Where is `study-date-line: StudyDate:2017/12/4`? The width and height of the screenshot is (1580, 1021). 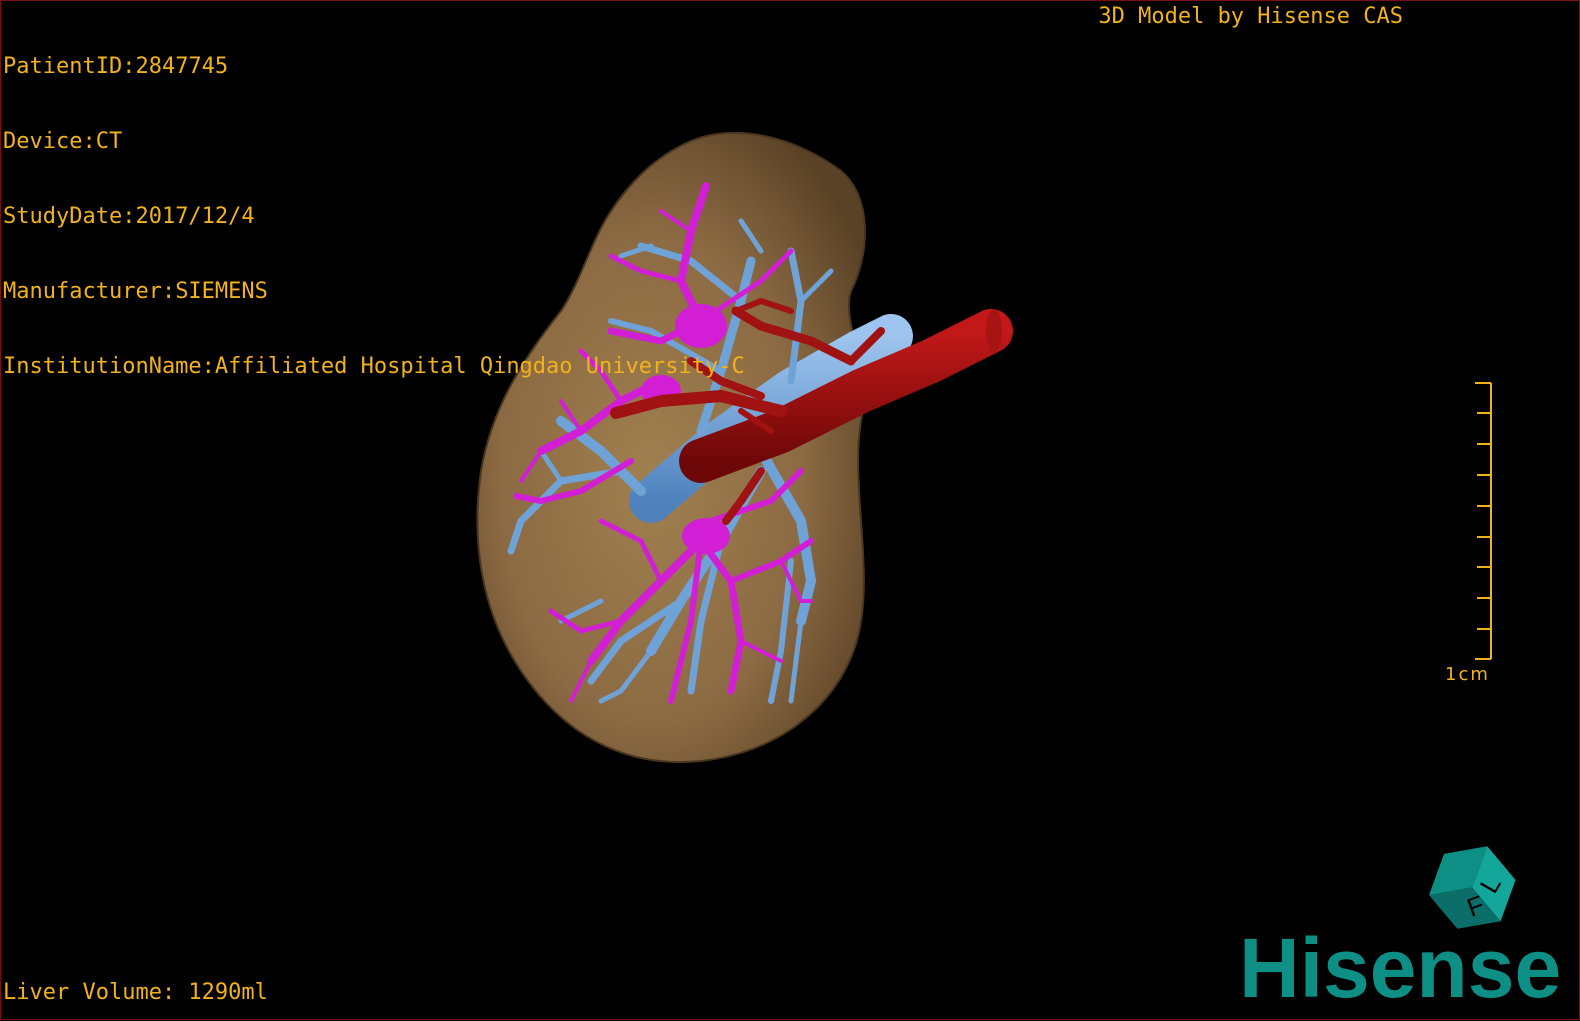 study-date-line: StudyDate:2017/12/4 is located at coordinates (129, 216).